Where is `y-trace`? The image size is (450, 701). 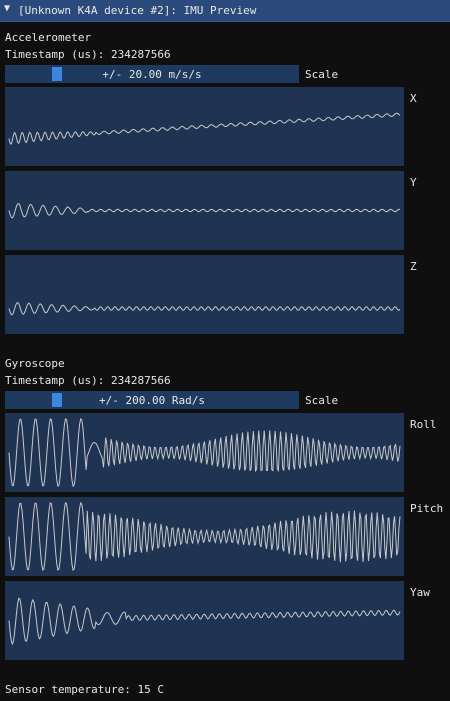 y-trace is located at coordinates (204, 211).